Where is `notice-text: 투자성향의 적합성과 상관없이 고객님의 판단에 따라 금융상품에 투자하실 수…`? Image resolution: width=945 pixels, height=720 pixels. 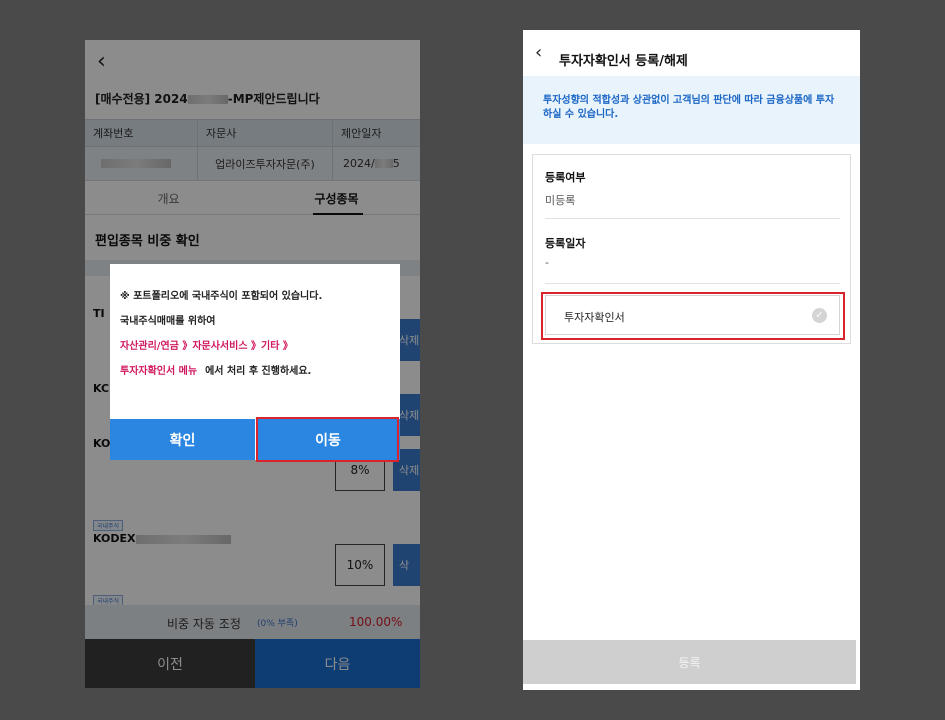
notice-text: 투자성향의 적합성과 상관없이 고객님의 판단에 따라 금융상품에 투자하실 수… is located at coordinates (689, 107).